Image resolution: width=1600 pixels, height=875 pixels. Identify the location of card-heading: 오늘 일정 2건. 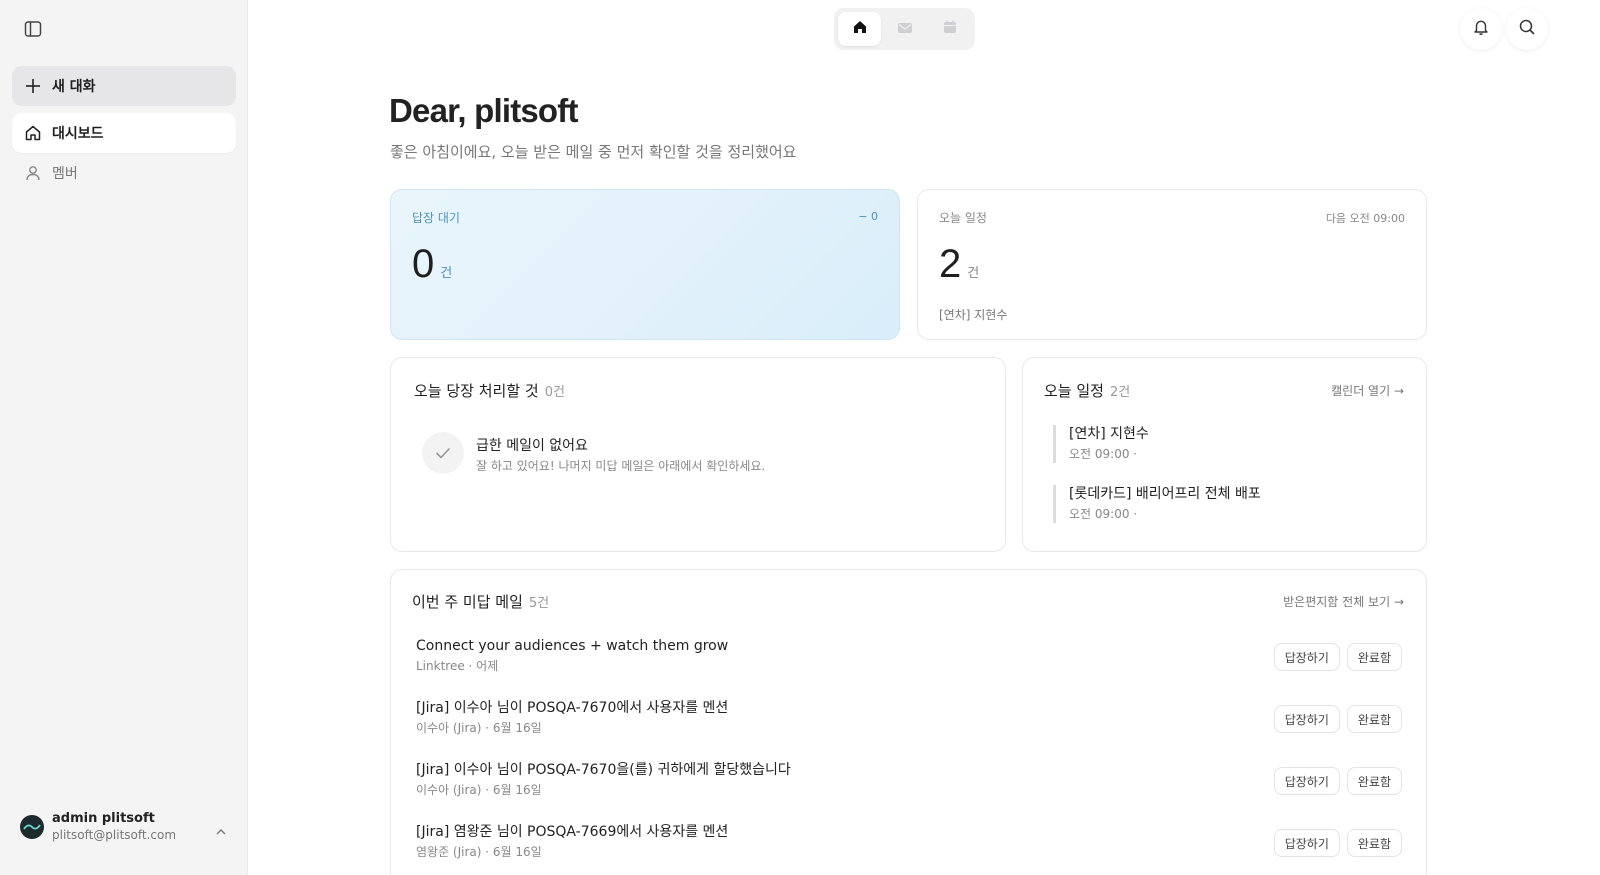
(1087, 390).